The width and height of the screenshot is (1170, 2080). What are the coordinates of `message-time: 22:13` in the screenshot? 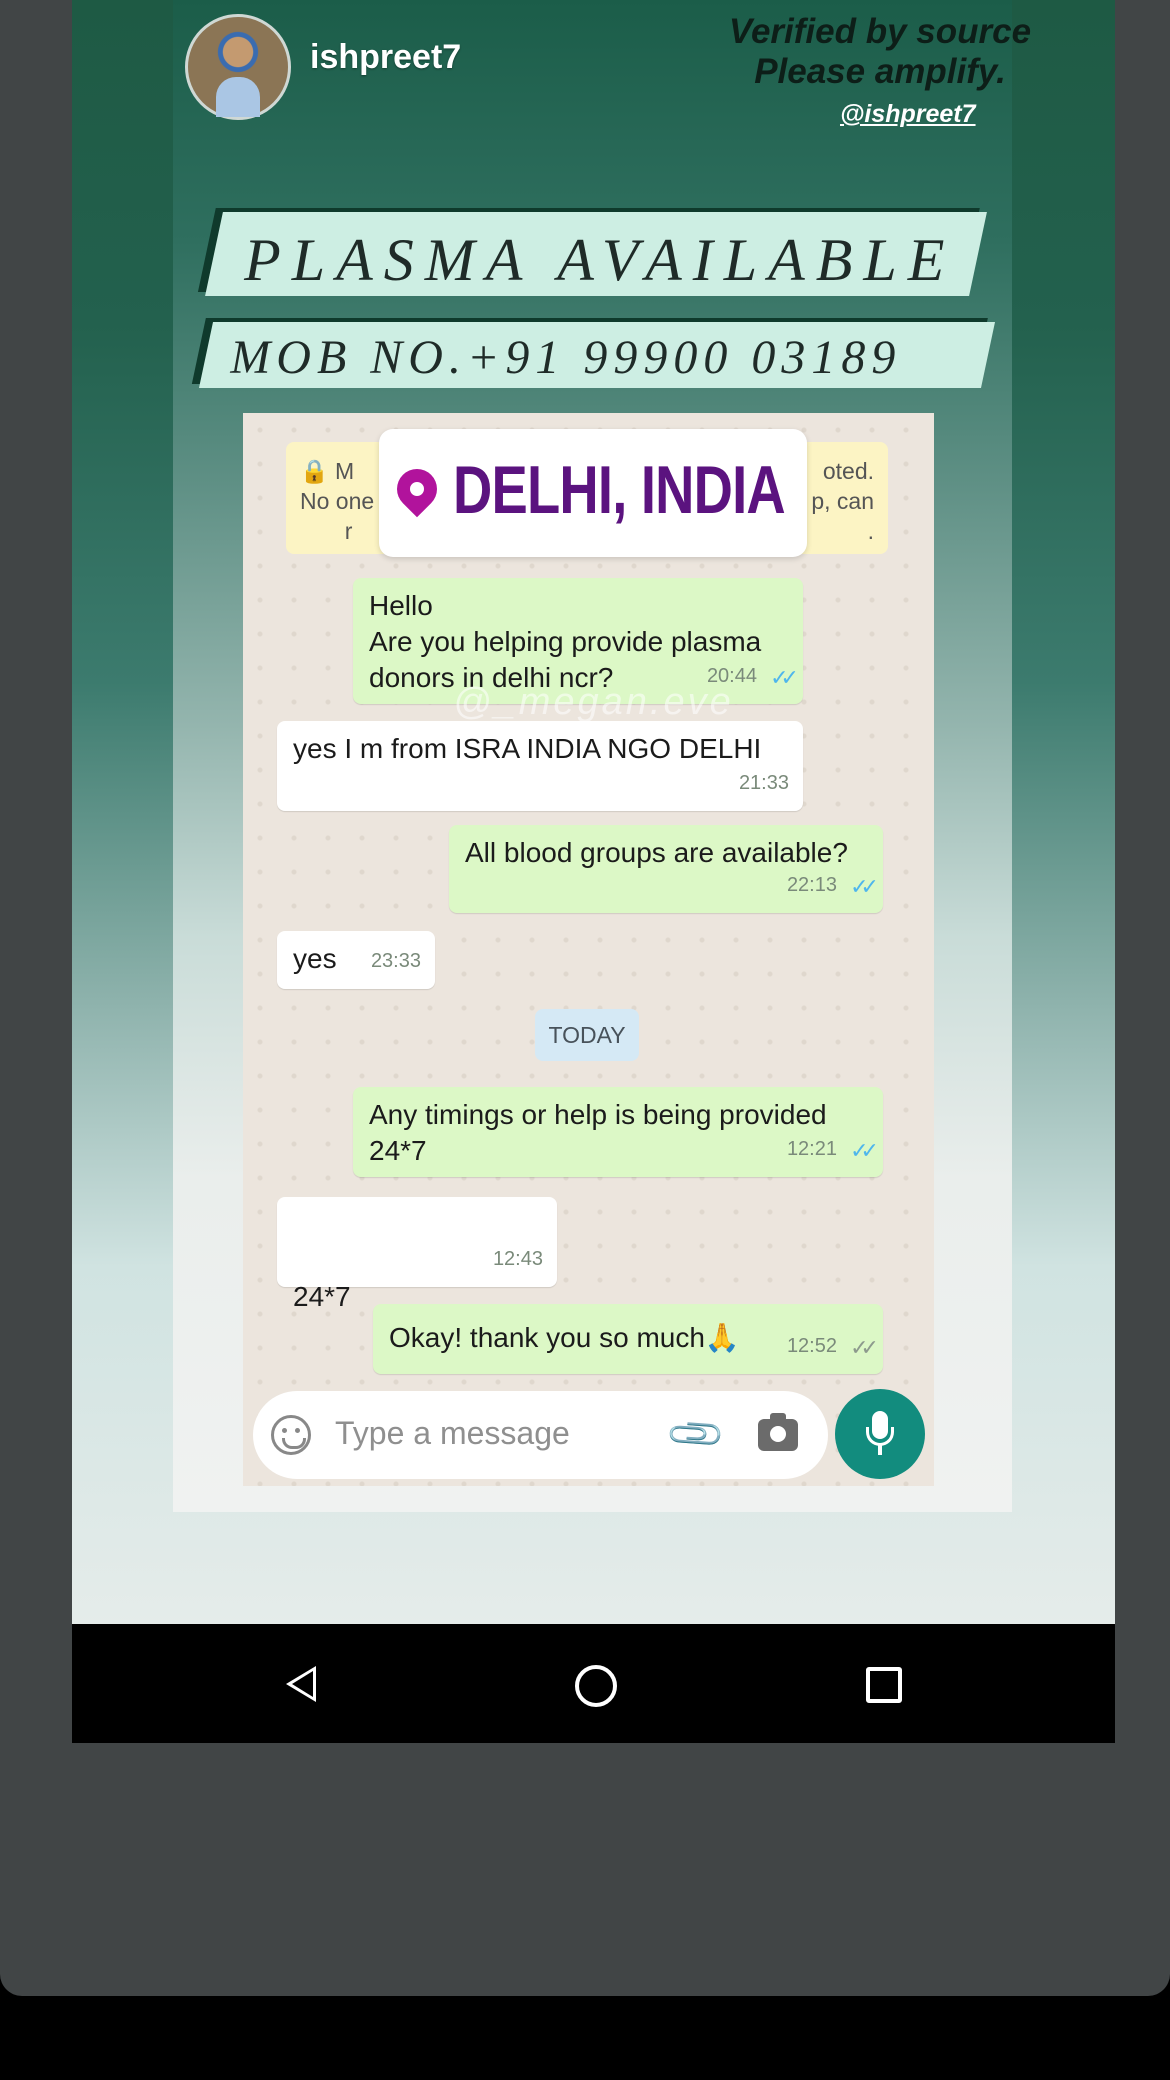 It's located at (811, 885).